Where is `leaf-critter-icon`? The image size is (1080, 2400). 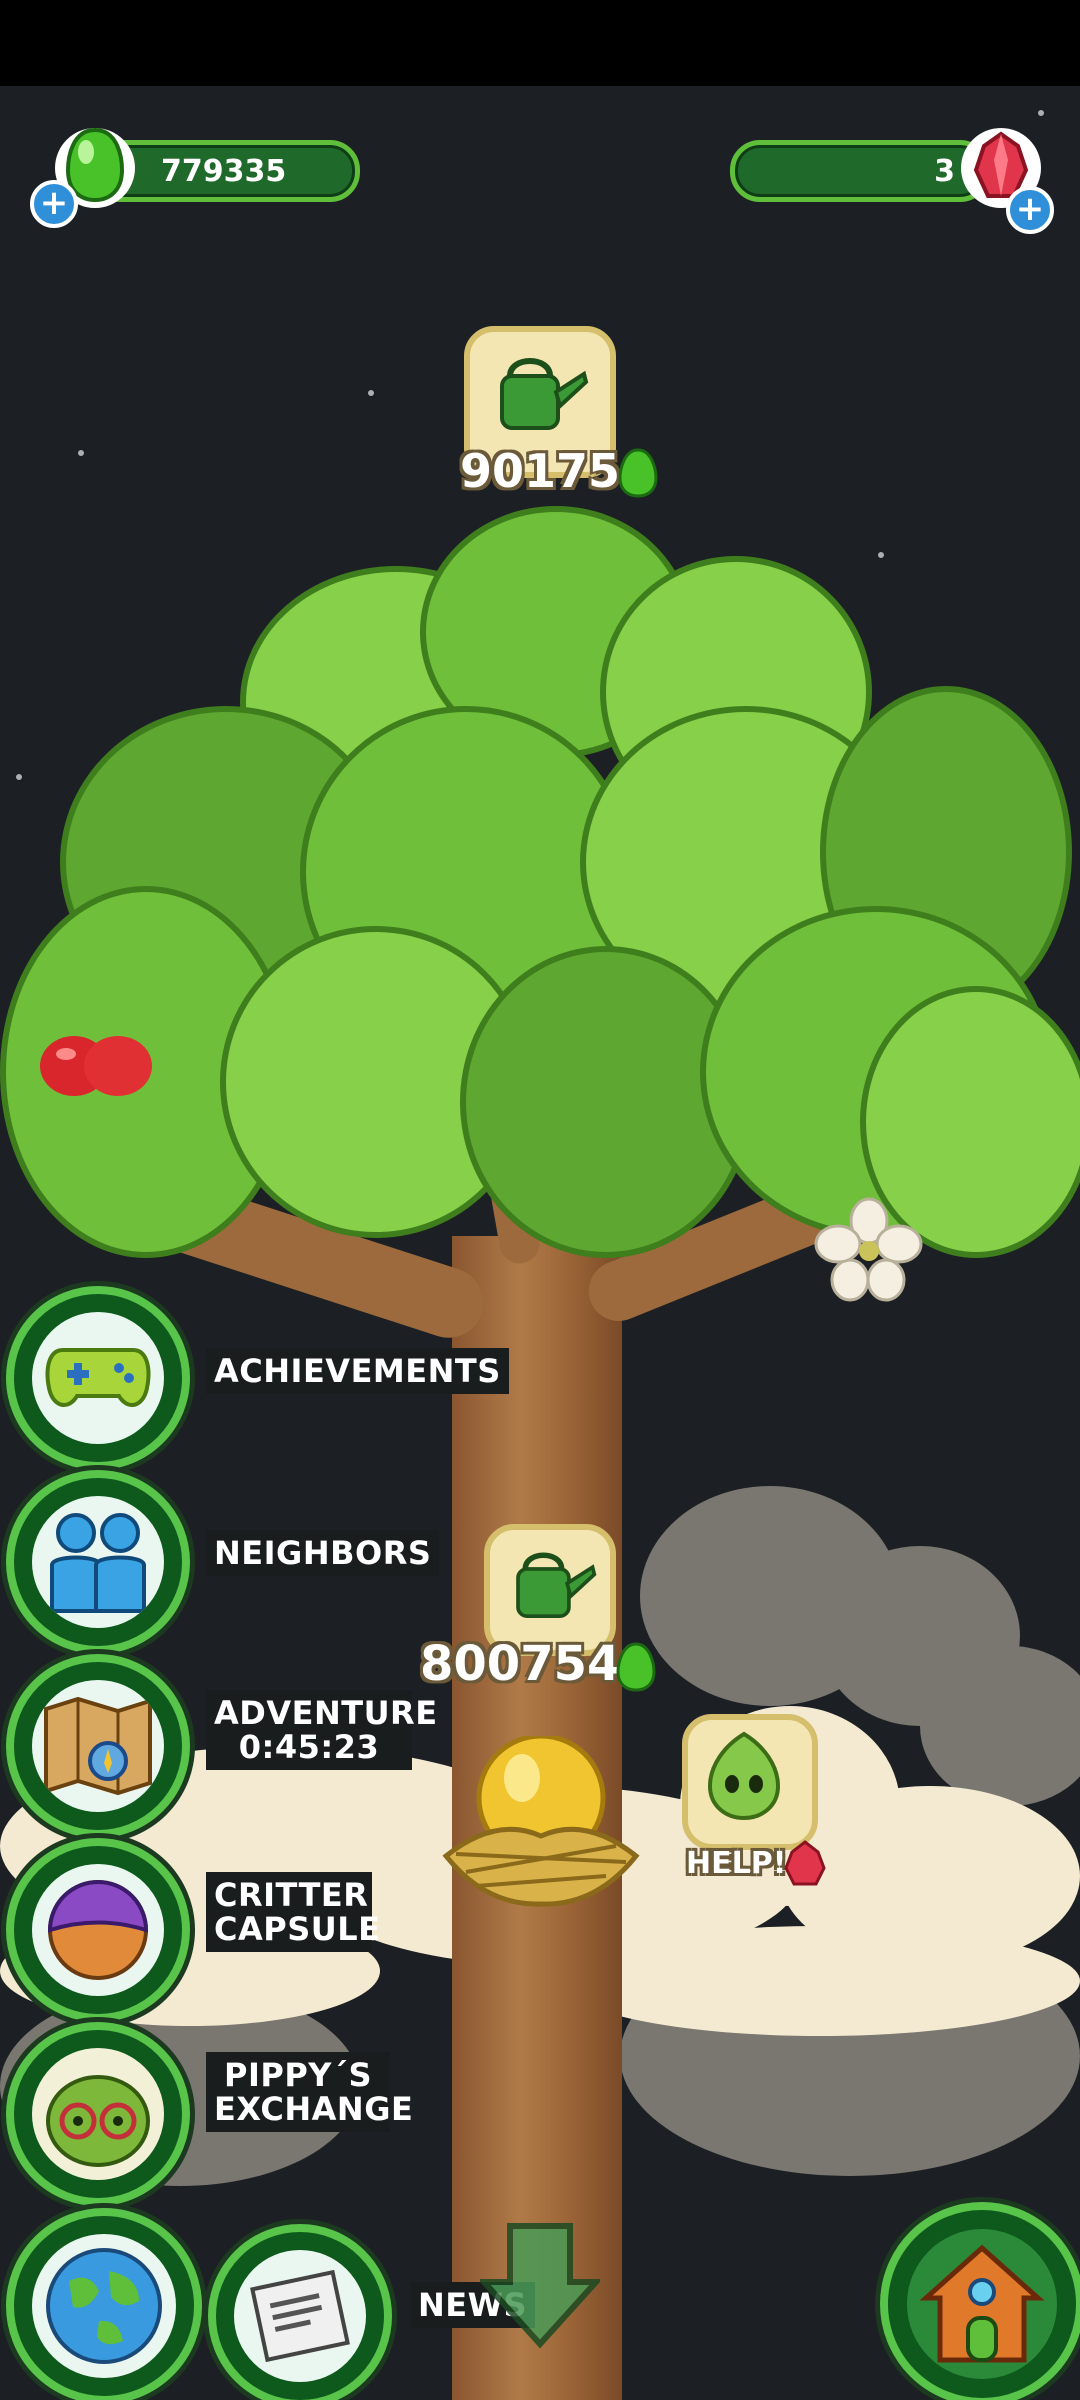
leaf-critter-icon is located at coordinates (744, 1776).